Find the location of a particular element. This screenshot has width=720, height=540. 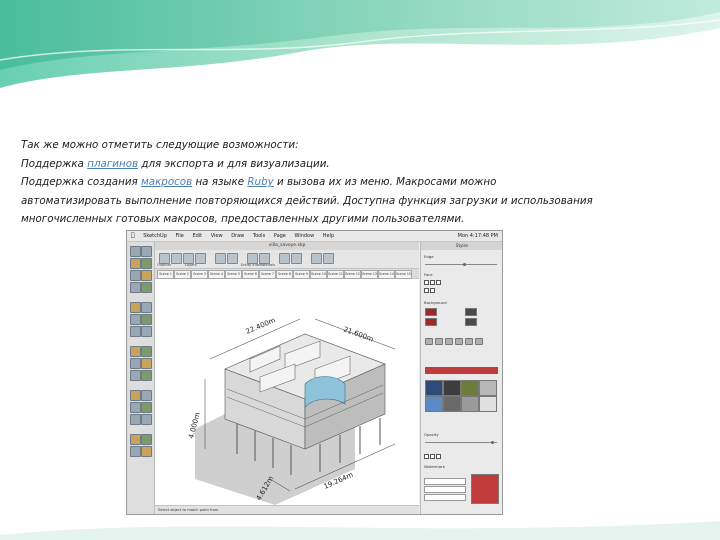

orbit-tool-icon is located at coordinates (135, 395).